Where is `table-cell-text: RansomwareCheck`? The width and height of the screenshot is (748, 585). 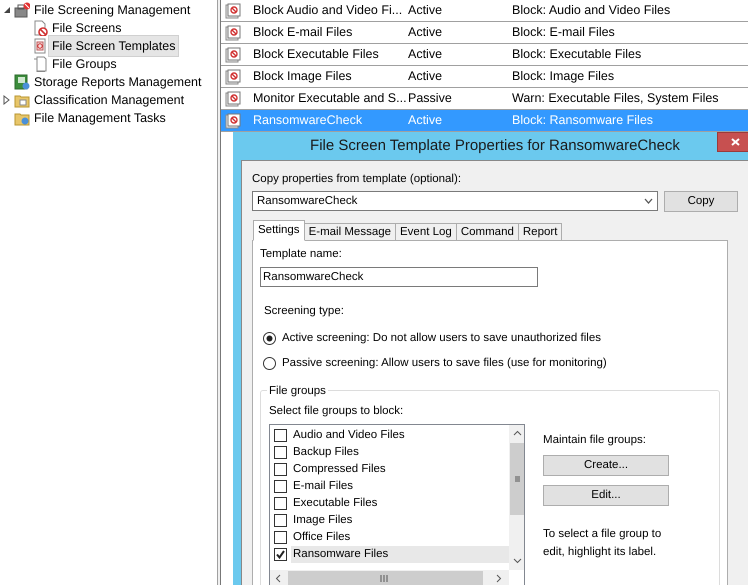 table-cell-text: RansomwareCheck is located at coordinates (308, 121).